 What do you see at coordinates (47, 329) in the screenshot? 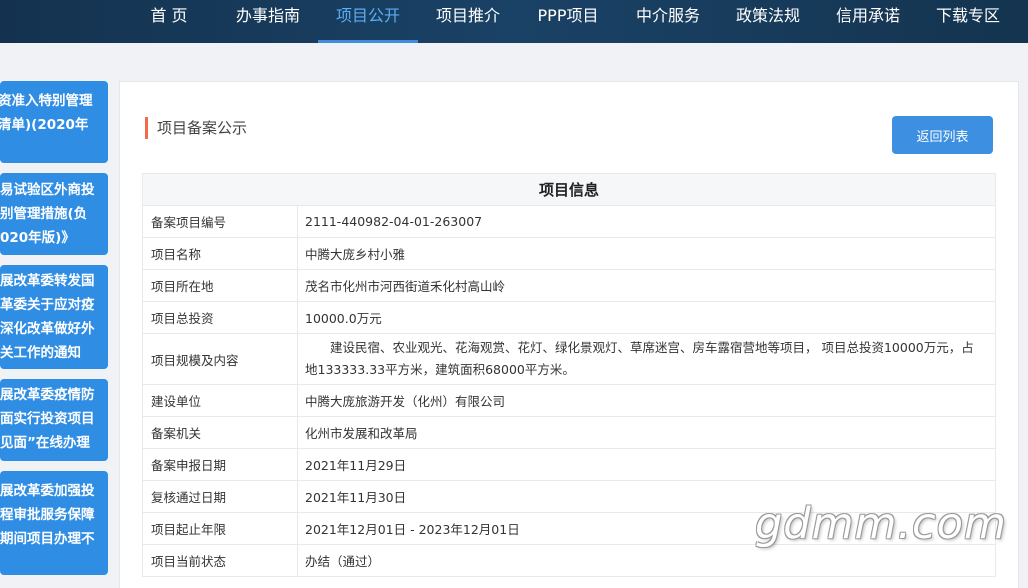
I see `sidebar-card-text: 深化改革做好外` at bounding box center [47, 329].